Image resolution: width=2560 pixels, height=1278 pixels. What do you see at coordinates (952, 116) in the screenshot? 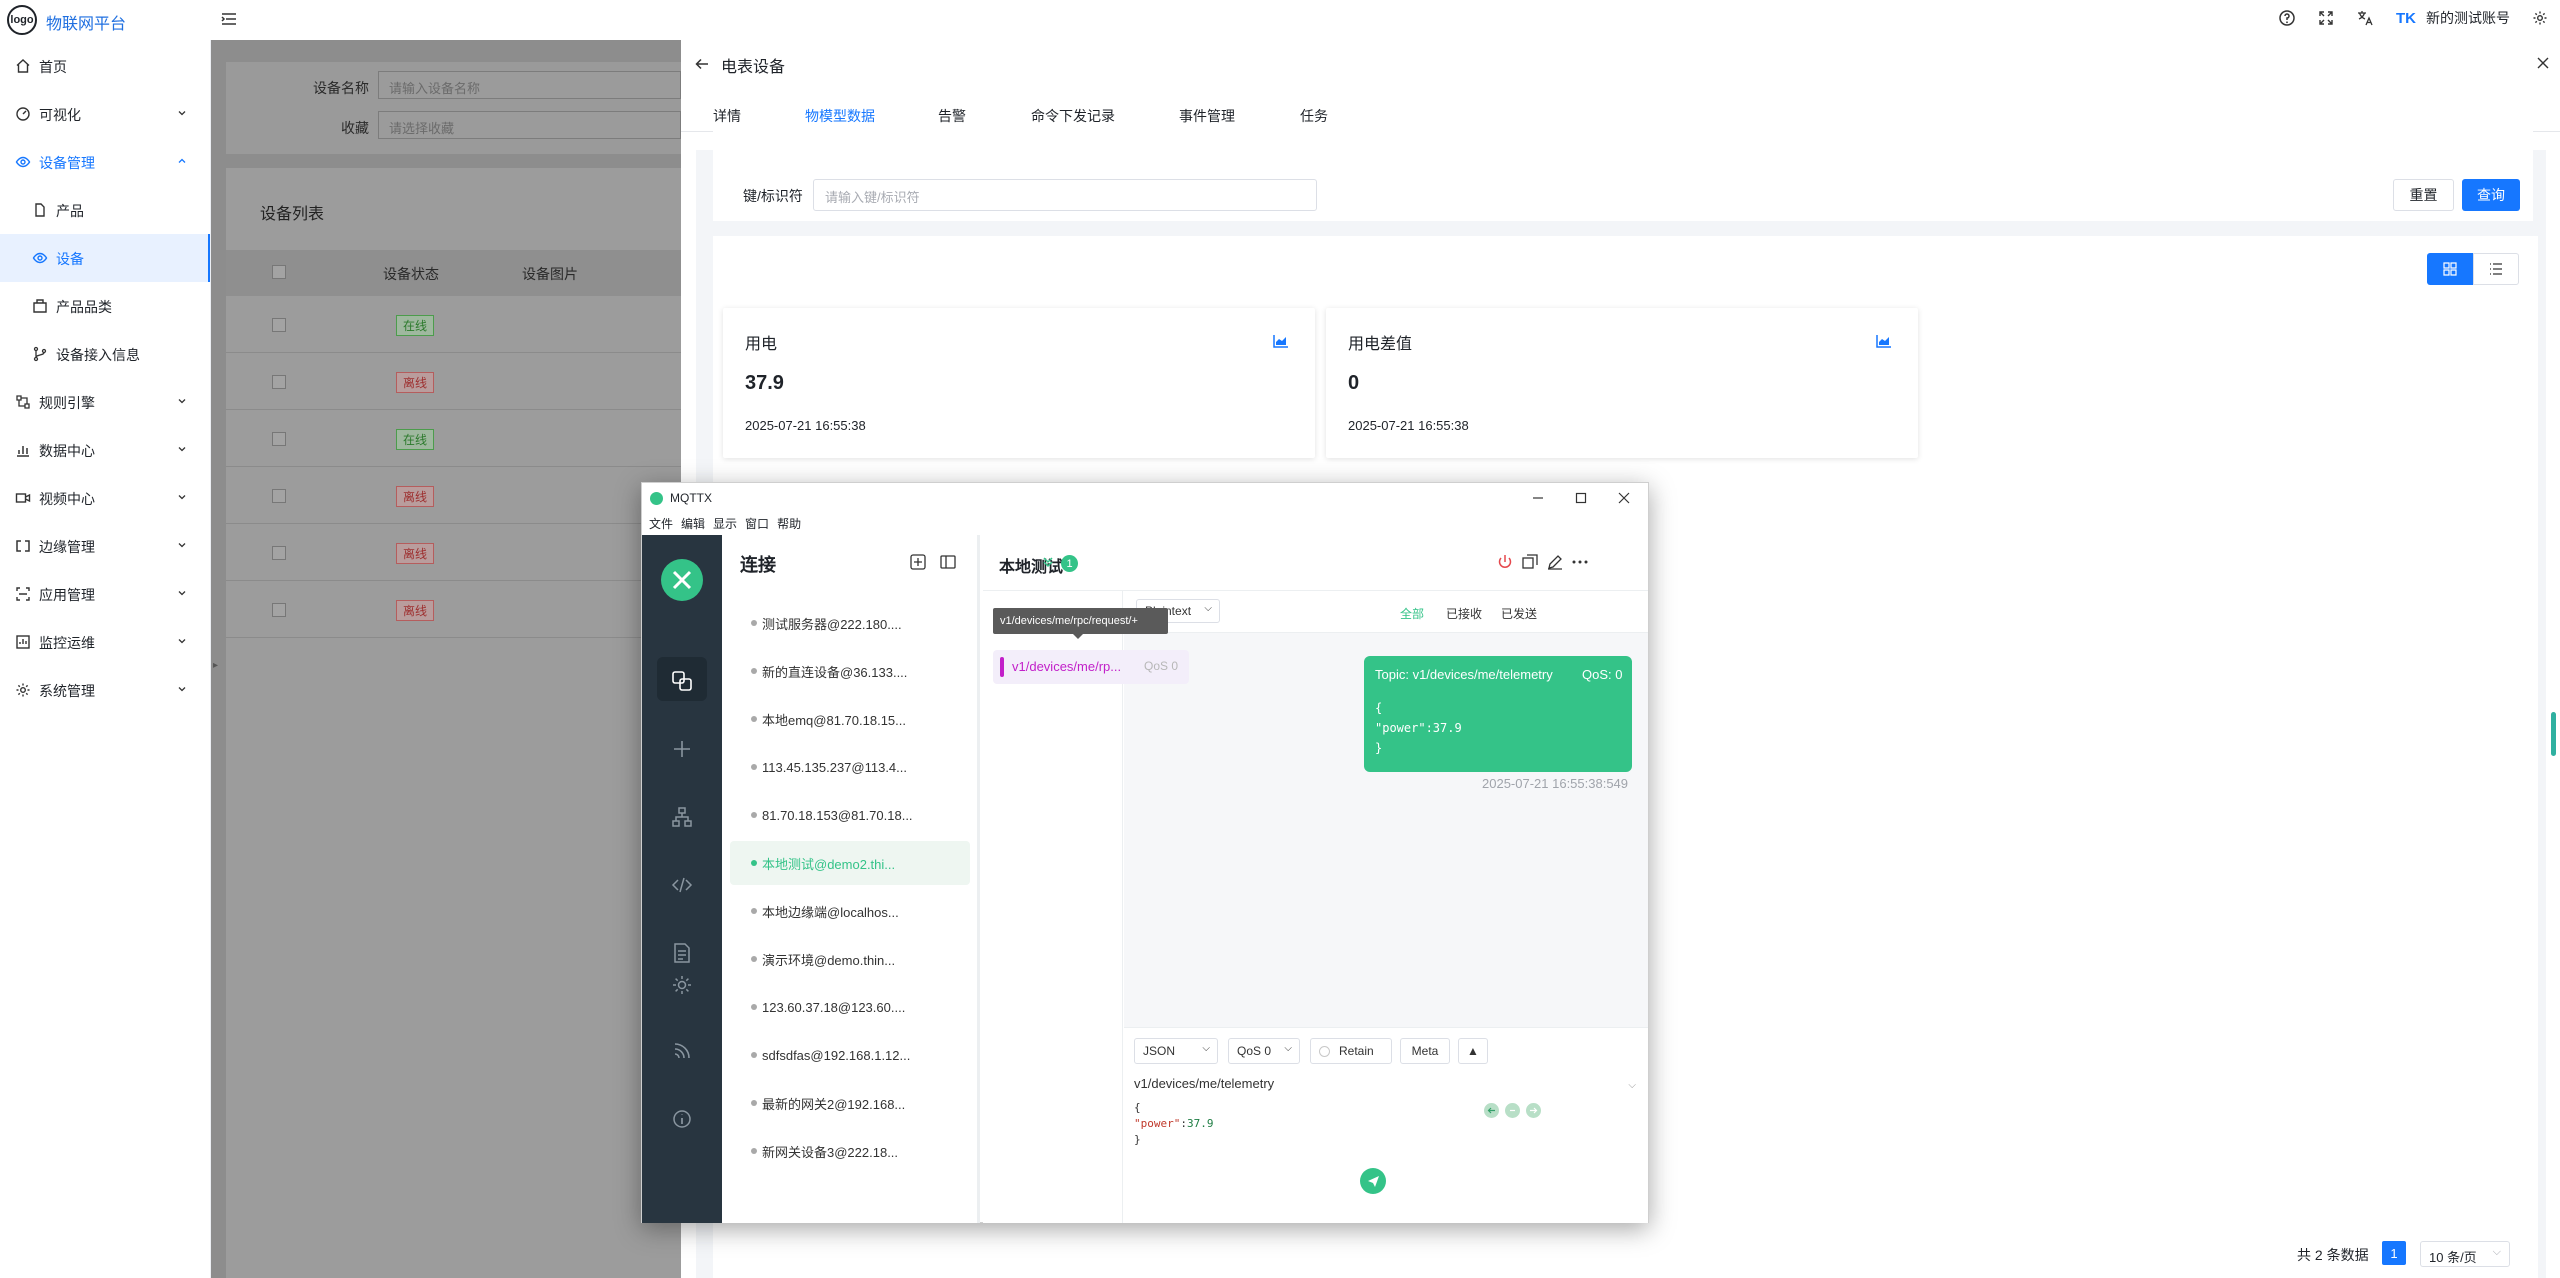
I see `tab-alarms: 告警` at bounding box center [952, 116].